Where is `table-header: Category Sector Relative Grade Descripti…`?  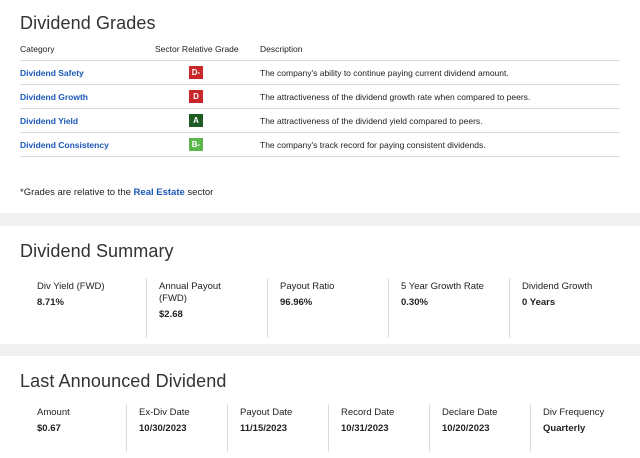 table-header: Category Sector Relative Grade Descripti… is located at coordinates (320, 50).